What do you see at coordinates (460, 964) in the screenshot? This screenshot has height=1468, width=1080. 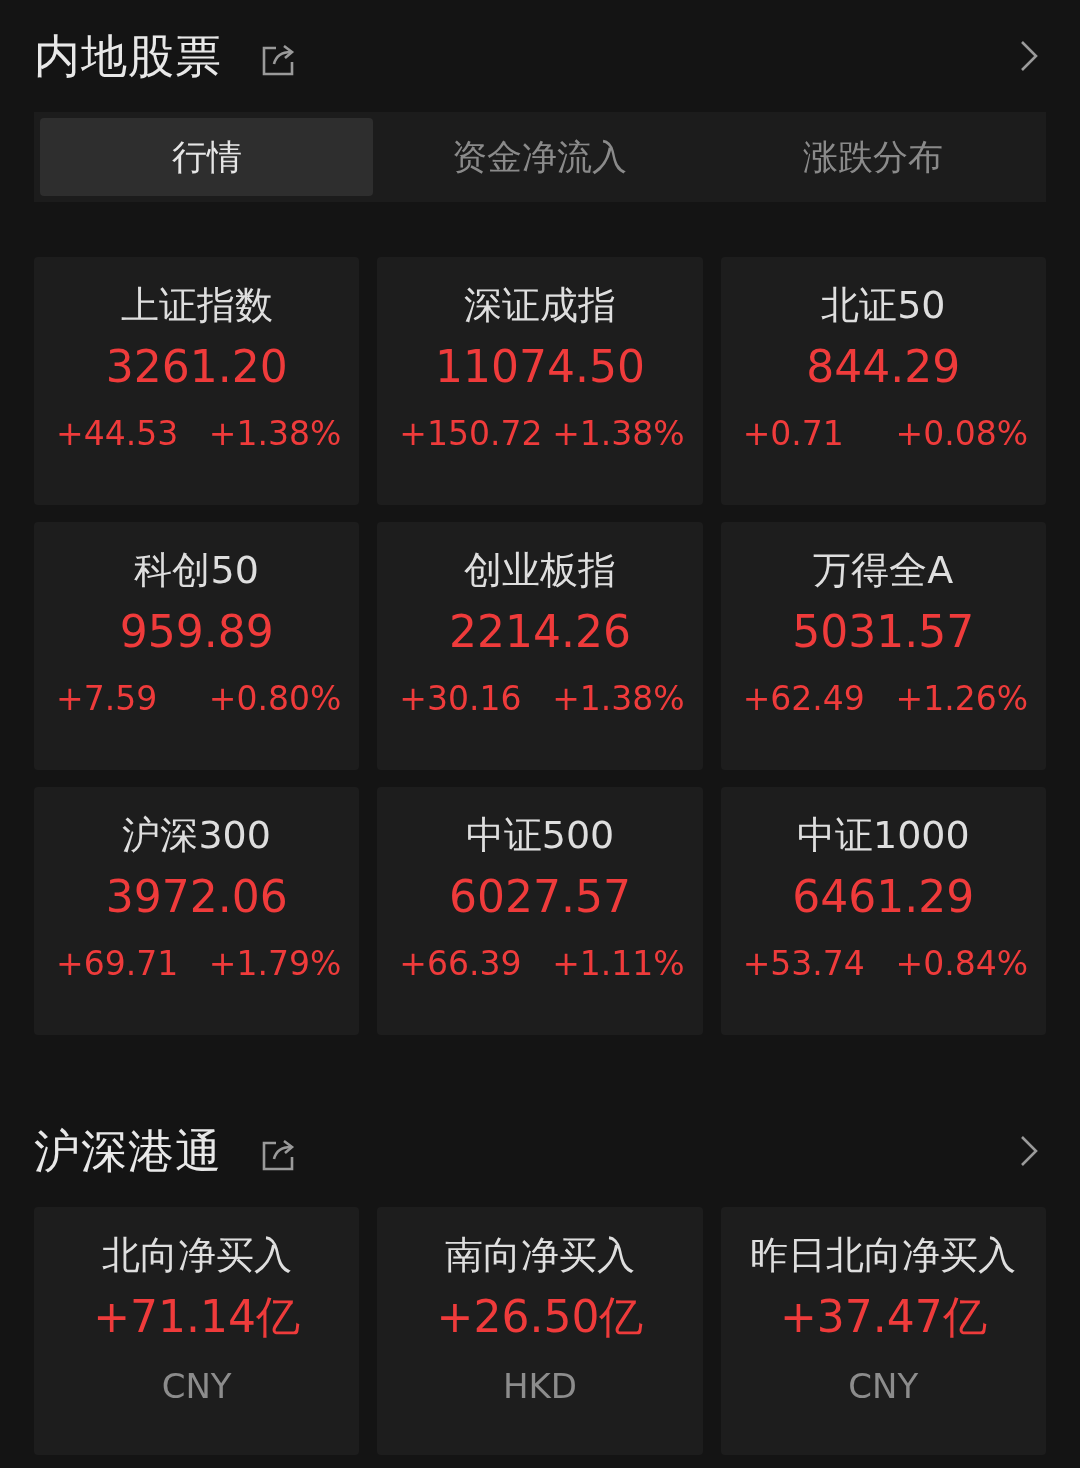 I see `change-value: +66.39` at bounding box center [460, 964].